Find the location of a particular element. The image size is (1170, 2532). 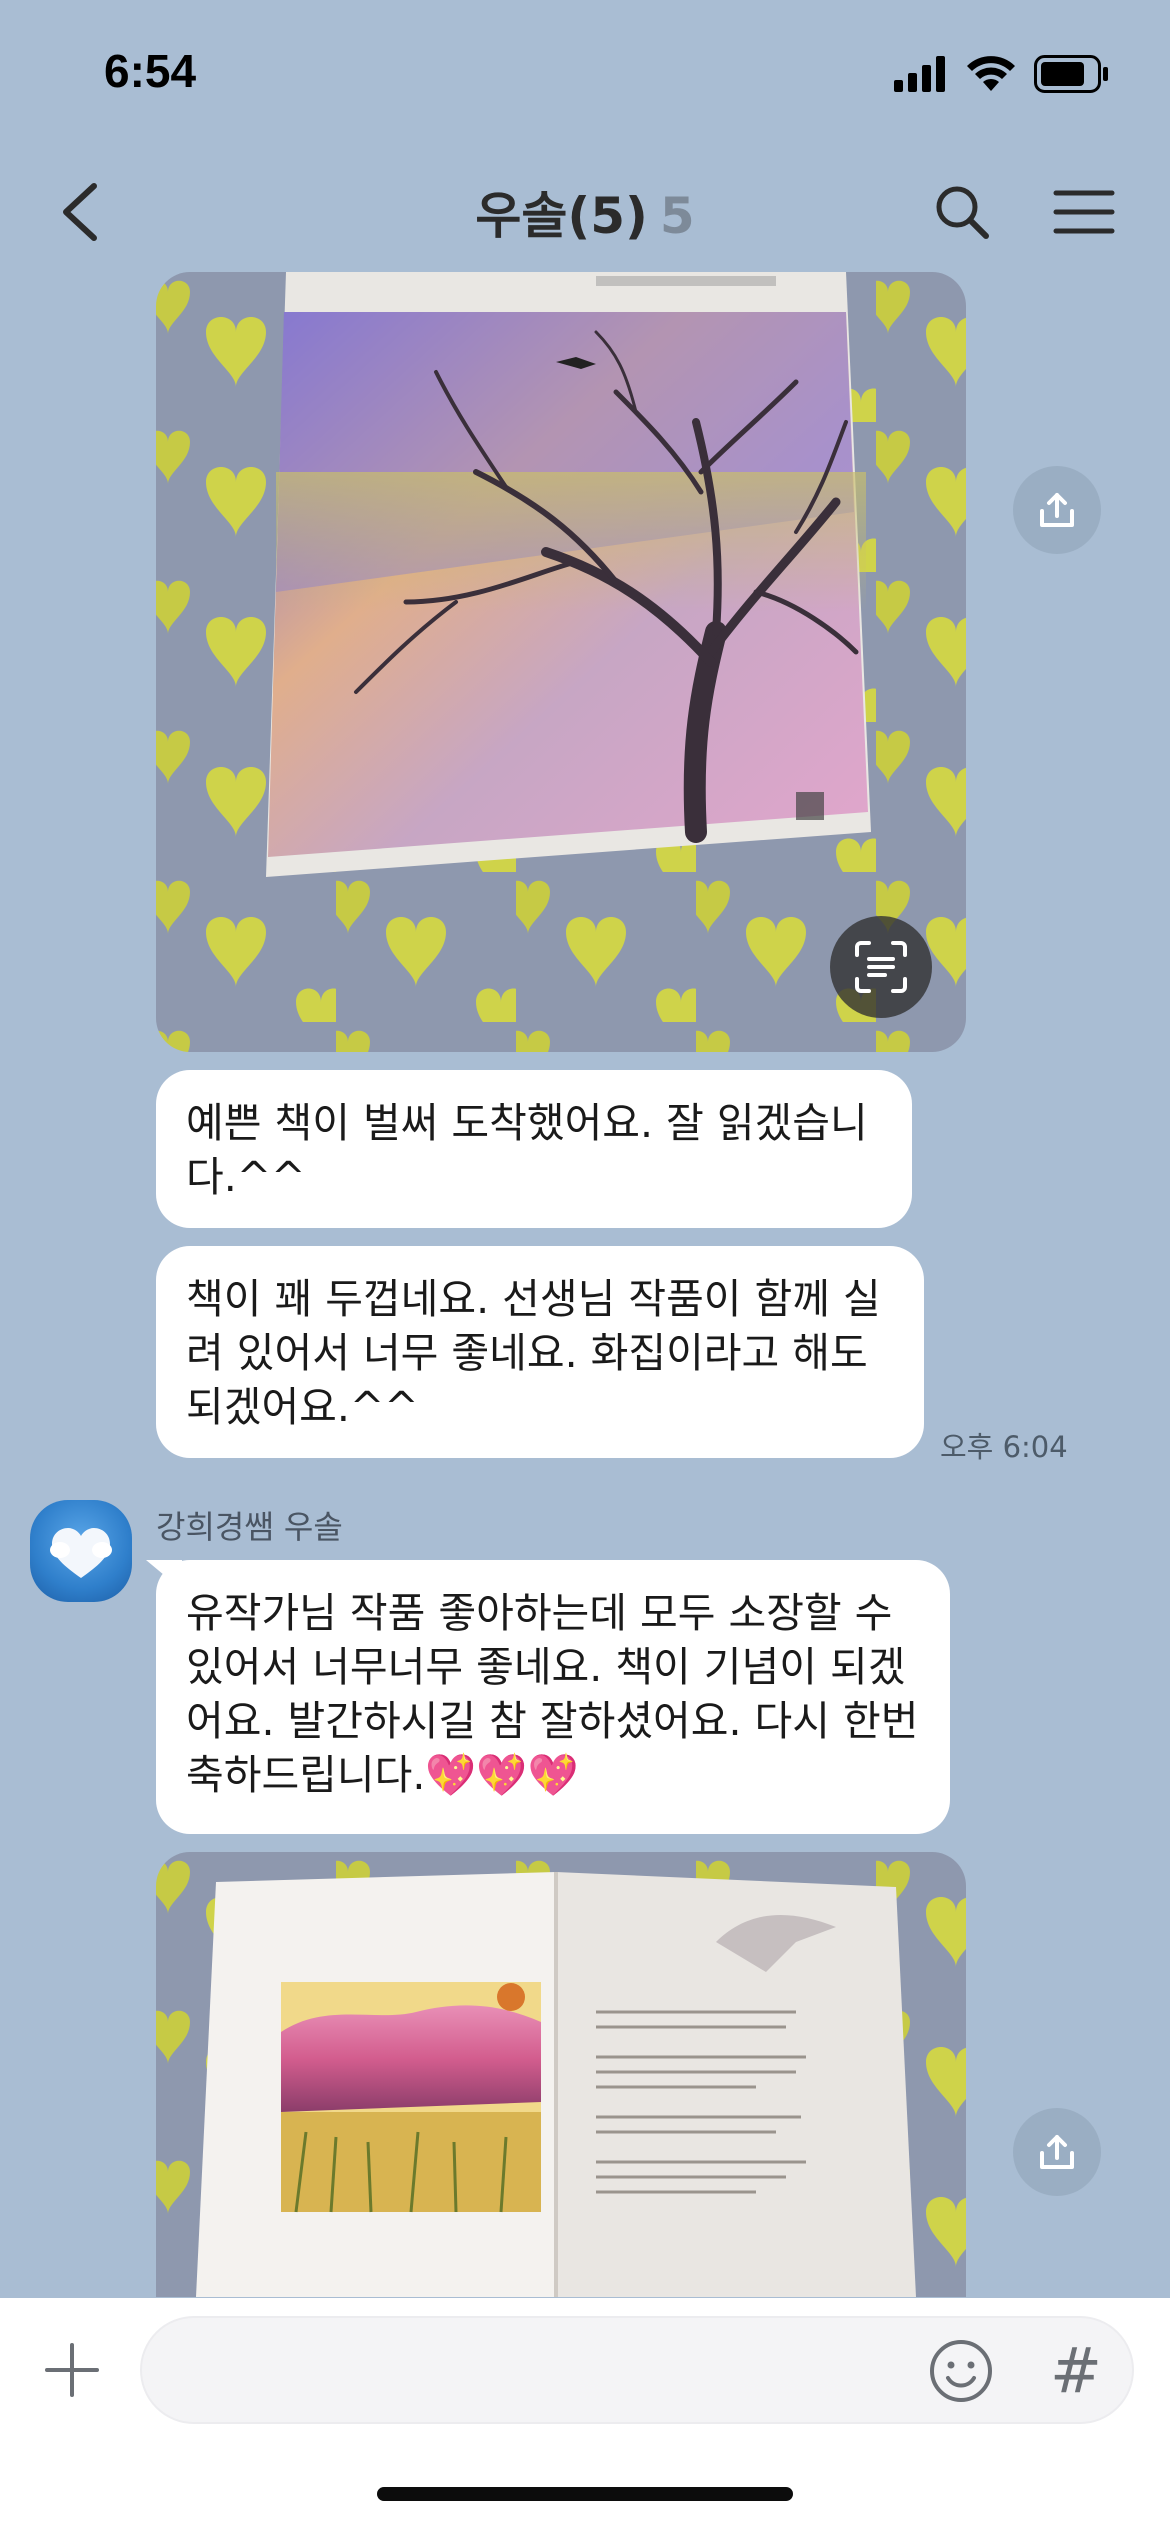

chat-room-name: 우솔(5) is located at coordinates (561, 216).